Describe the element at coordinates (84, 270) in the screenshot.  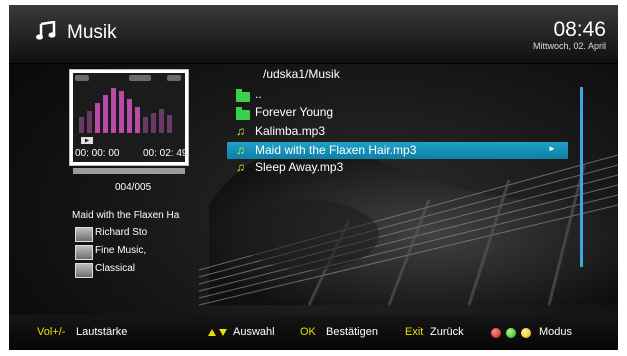
I see `genre-icon` at that location.